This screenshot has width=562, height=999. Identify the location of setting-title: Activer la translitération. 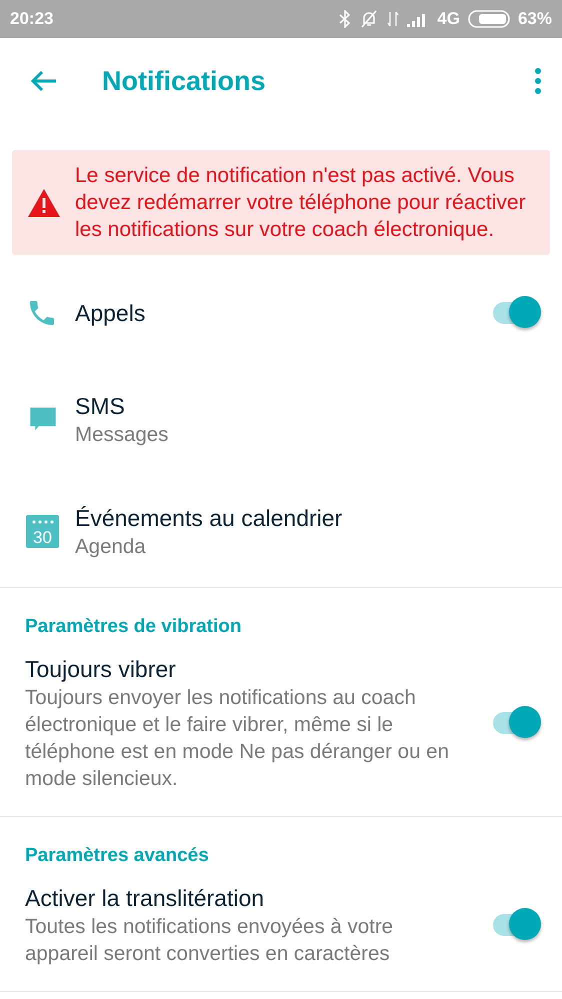
(145, 898).